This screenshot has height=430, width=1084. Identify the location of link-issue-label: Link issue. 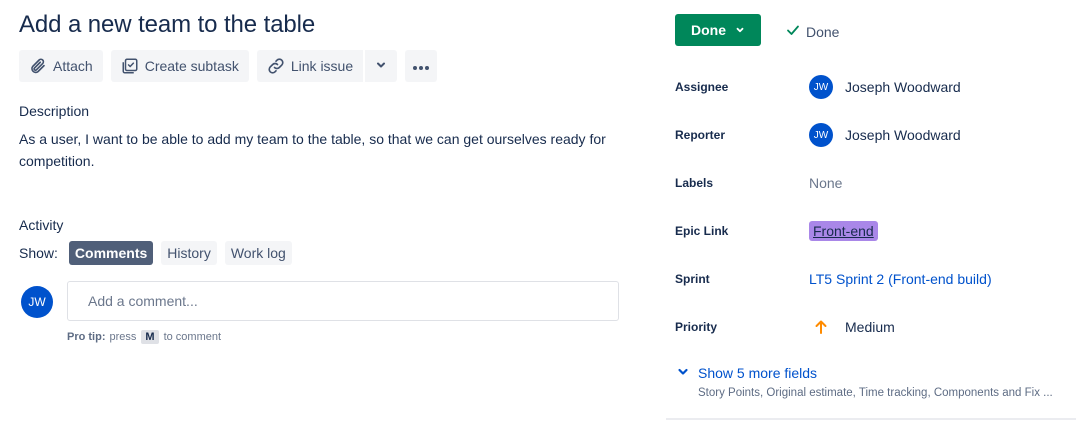
(322, 66).